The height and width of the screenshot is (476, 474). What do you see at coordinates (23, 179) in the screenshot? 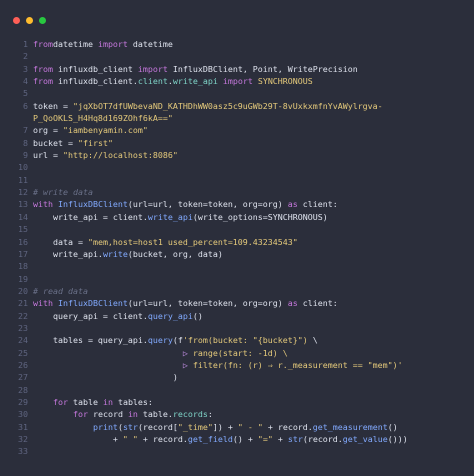
I see `line-number: 11` at bounding box center [23, 179].